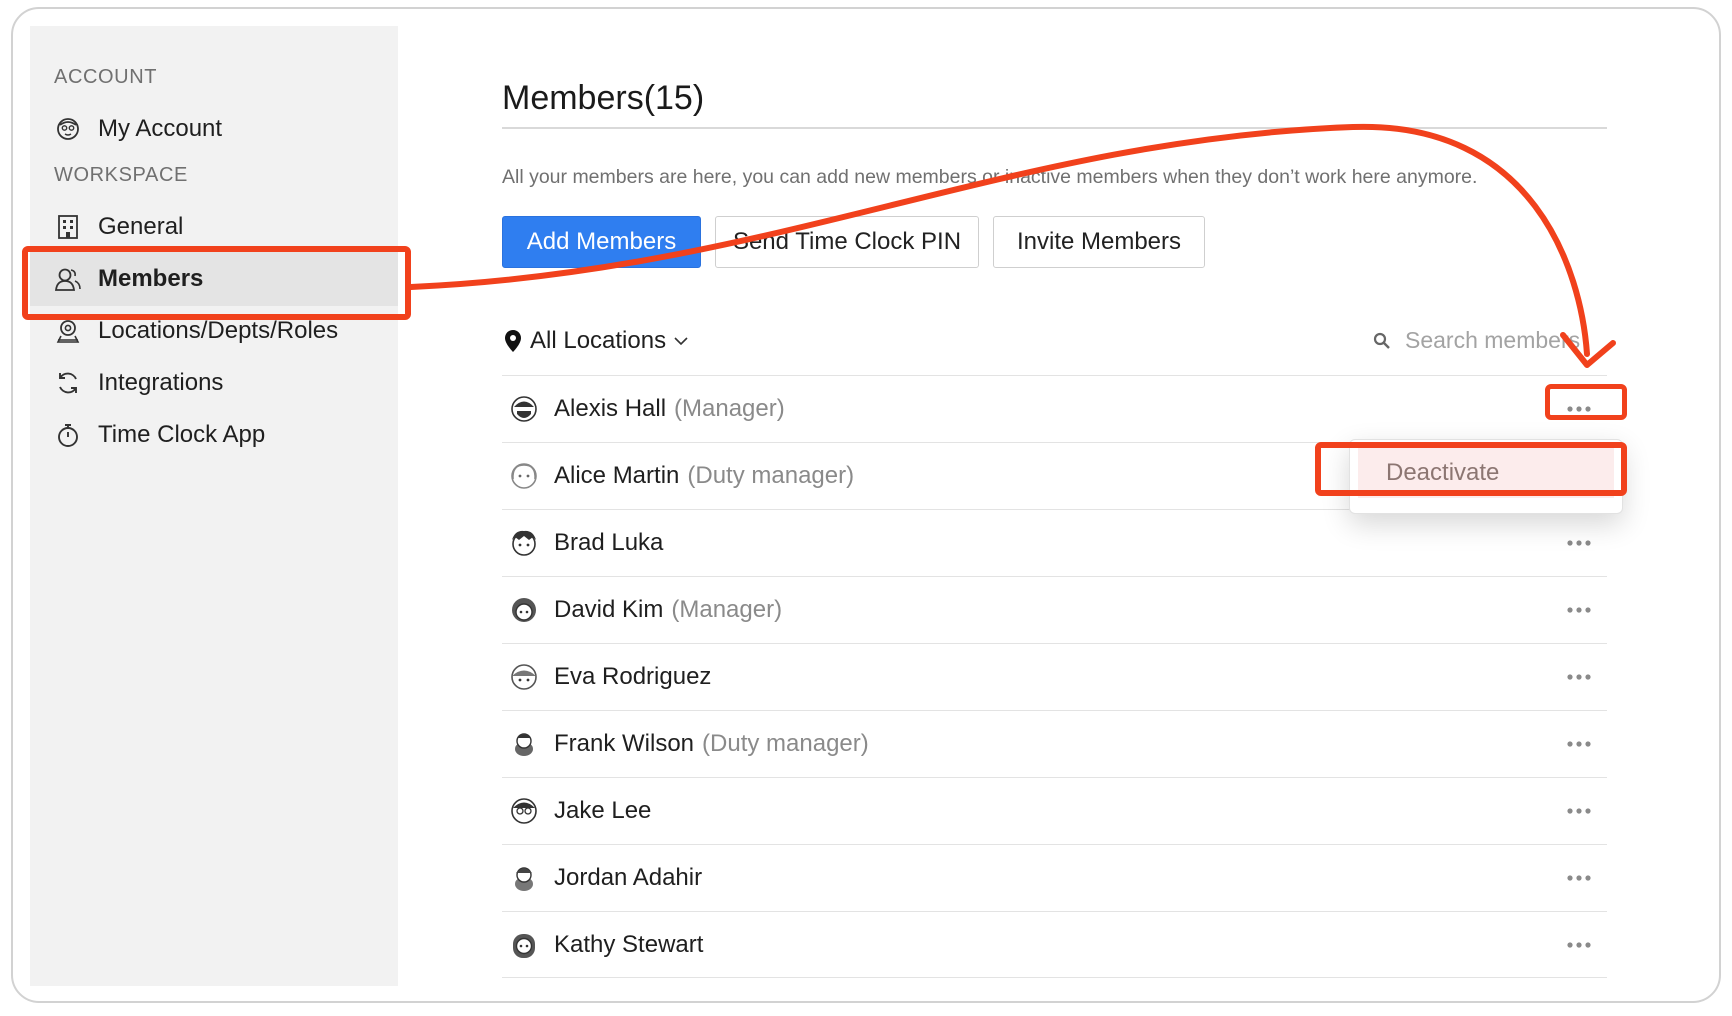  What do you see at coordinates (1054, 609) in the screenshot?
I see `member-row: David Kim (Manager)` at bounding box center [1054, 609].